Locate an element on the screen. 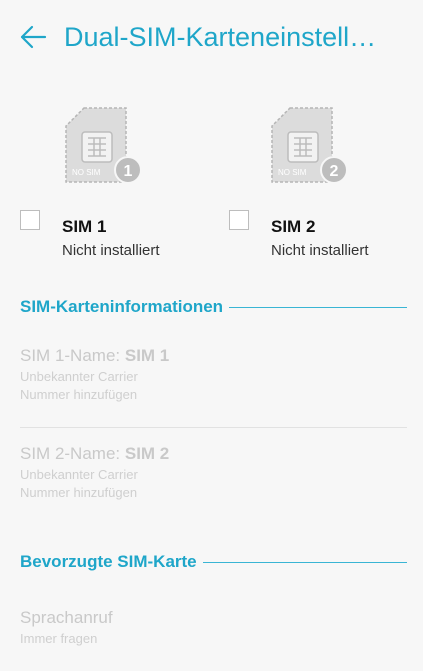 The height and width of the screenshot is (671, 423). sim1-name-prefix: SIM 1-Name: is located at coordinates (72, 355).